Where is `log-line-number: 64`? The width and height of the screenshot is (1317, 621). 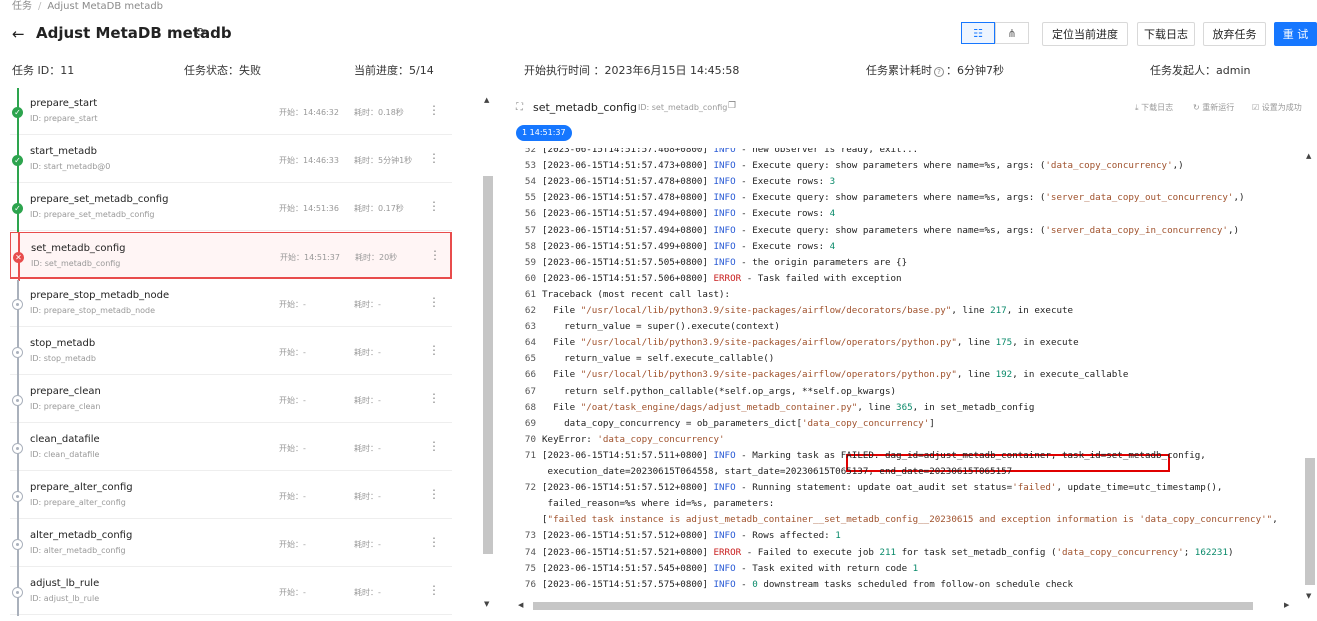 log-line-number: 64 is located at coordinates (530, 343).